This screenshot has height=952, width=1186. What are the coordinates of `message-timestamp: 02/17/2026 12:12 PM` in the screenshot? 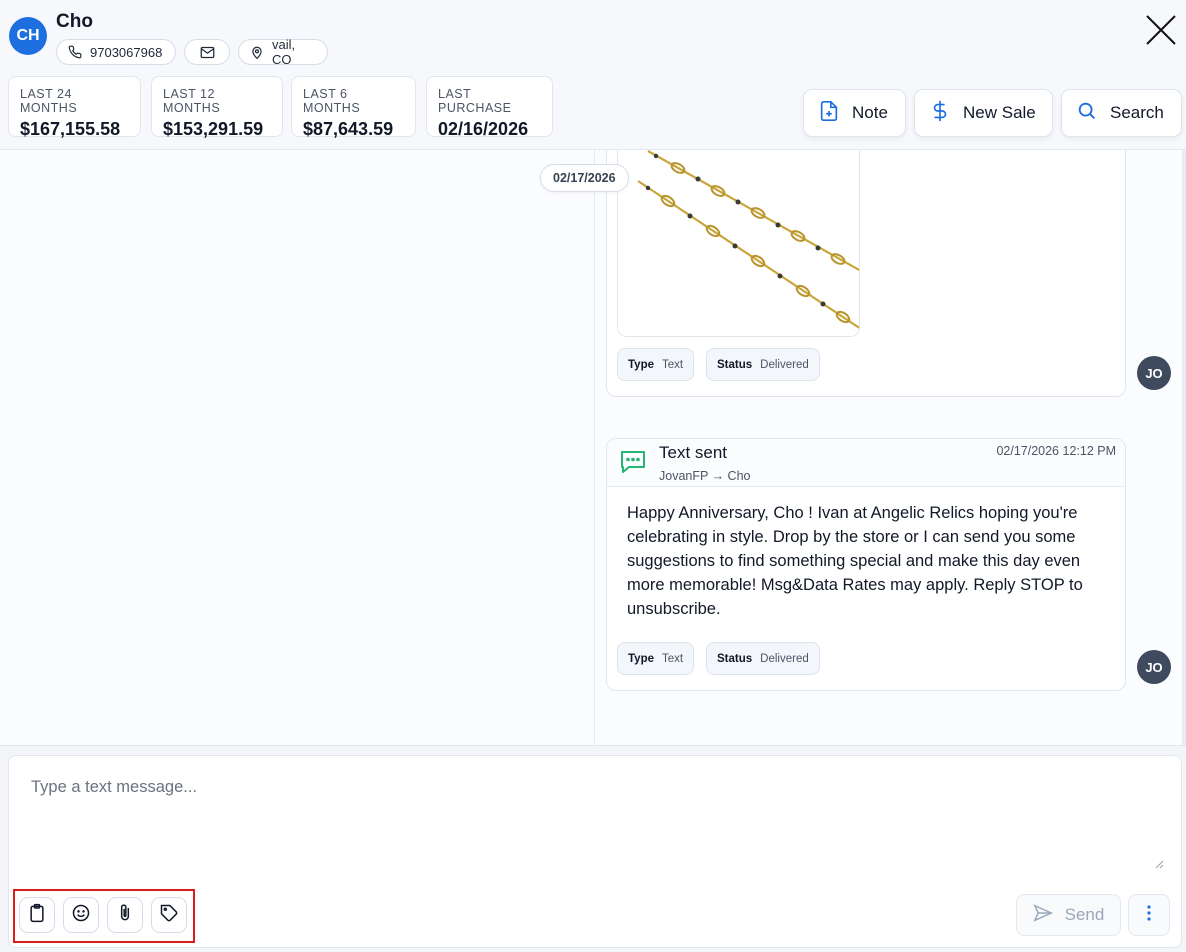 It's located at (1056, 451).